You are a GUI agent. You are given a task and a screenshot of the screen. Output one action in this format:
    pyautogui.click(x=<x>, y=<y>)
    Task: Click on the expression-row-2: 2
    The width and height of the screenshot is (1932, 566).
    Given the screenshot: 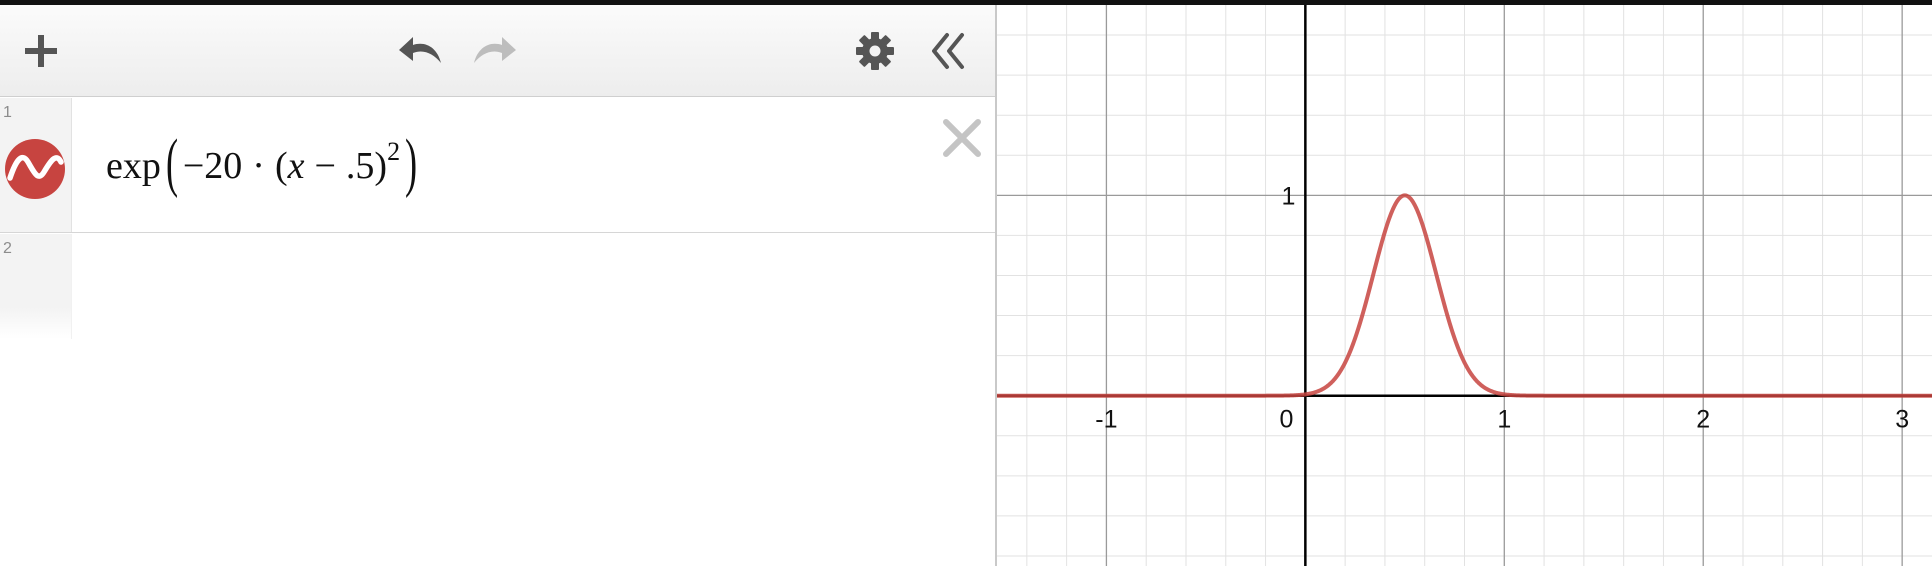 What is the action you would take?
    pyautogui.click(x=497, y=286)
    